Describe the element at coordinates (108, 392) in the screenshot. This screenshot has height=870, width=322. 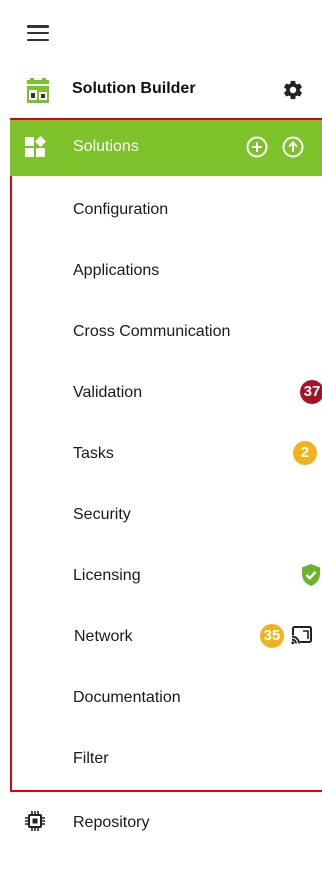
I see `nav-label: Validation` at that location.